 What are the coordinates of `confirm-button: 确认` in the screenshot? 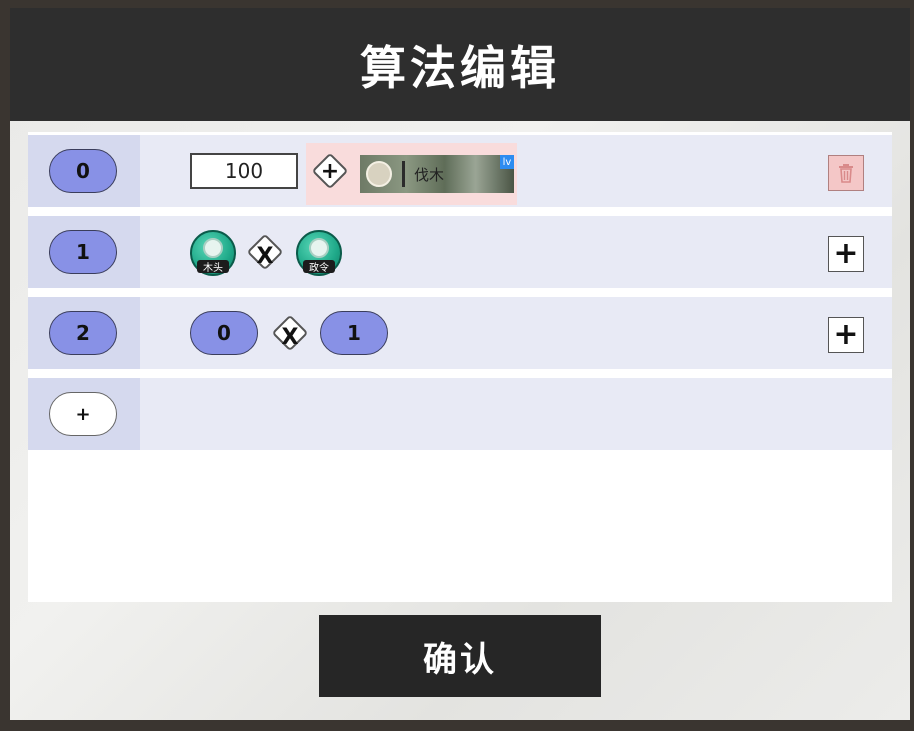 It's located at (460, 656).